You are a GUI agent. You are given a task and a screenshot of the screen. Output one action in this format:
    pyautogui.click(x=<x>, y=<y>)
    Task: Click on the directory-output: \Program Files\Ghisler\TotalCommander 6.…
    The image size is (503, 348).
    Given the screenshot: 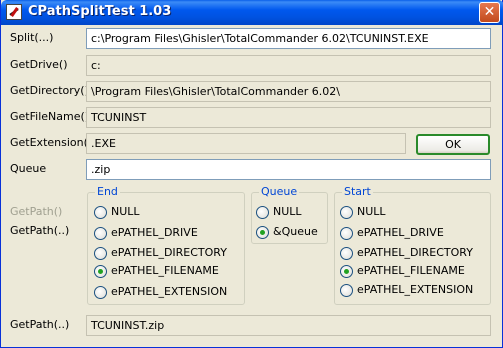 What is the action you would take?
    pyautogui.click(x=288, y=91)
    